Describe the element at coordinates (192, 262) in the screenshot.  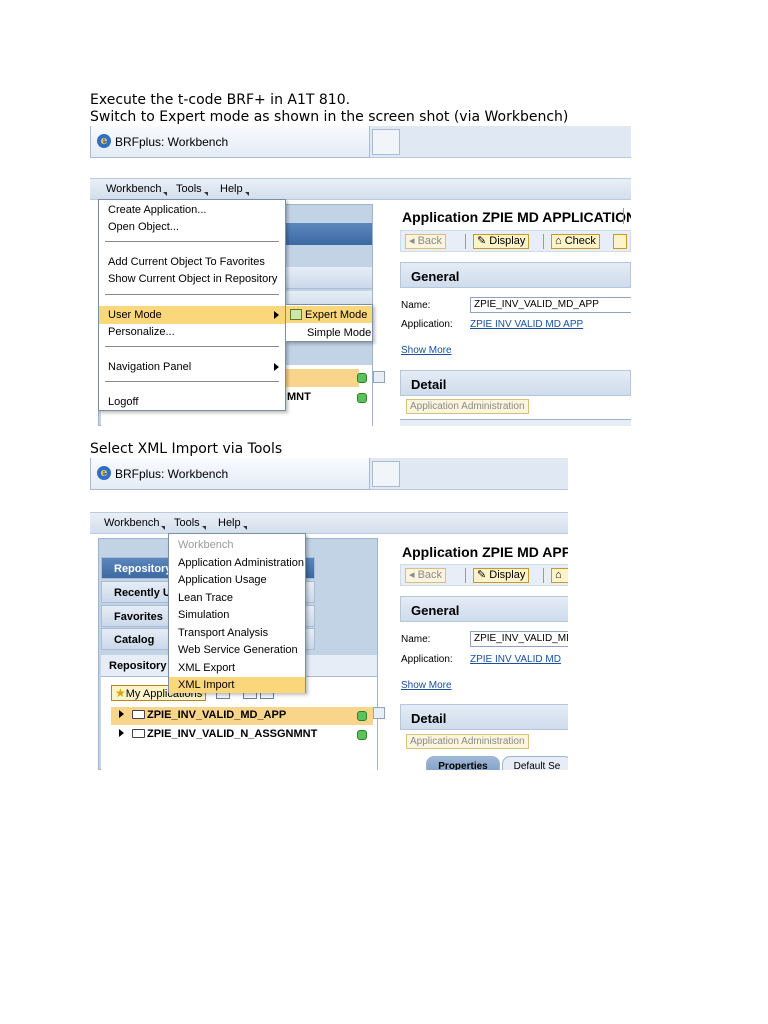
I see `menu-item-add-to-favorites: Add Current Object To Favorites` at that location.